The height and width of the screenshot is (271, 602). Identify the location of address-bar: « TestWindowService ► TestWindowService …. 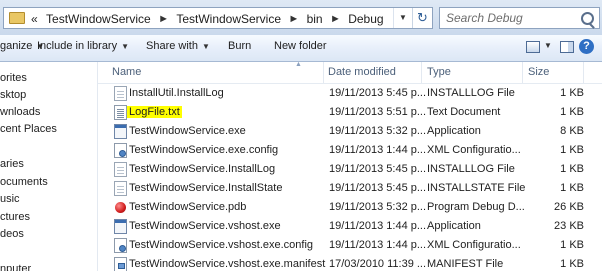
(218, 18).